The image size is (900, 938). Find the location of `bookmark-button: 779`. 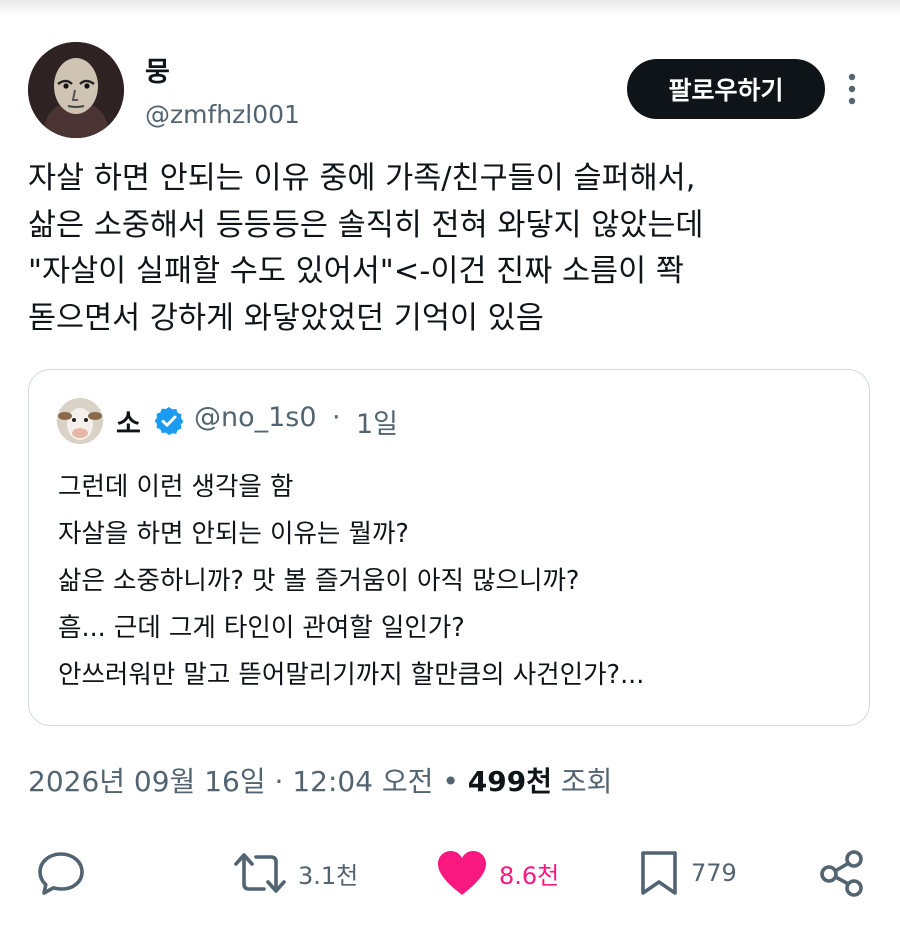

bookmark-button: 779 is located at coordinates (687, 873).